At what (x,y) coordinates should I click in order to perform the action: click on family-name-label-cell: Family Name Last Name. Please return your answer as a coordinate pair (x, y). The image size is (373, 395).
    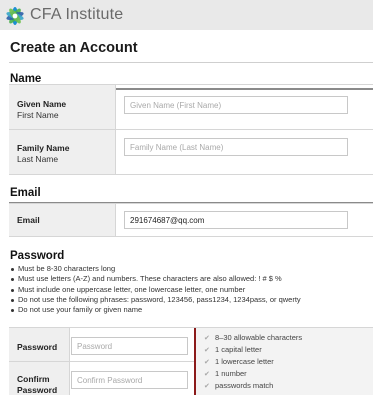
    Looking at the image, I should click on (62, 152).